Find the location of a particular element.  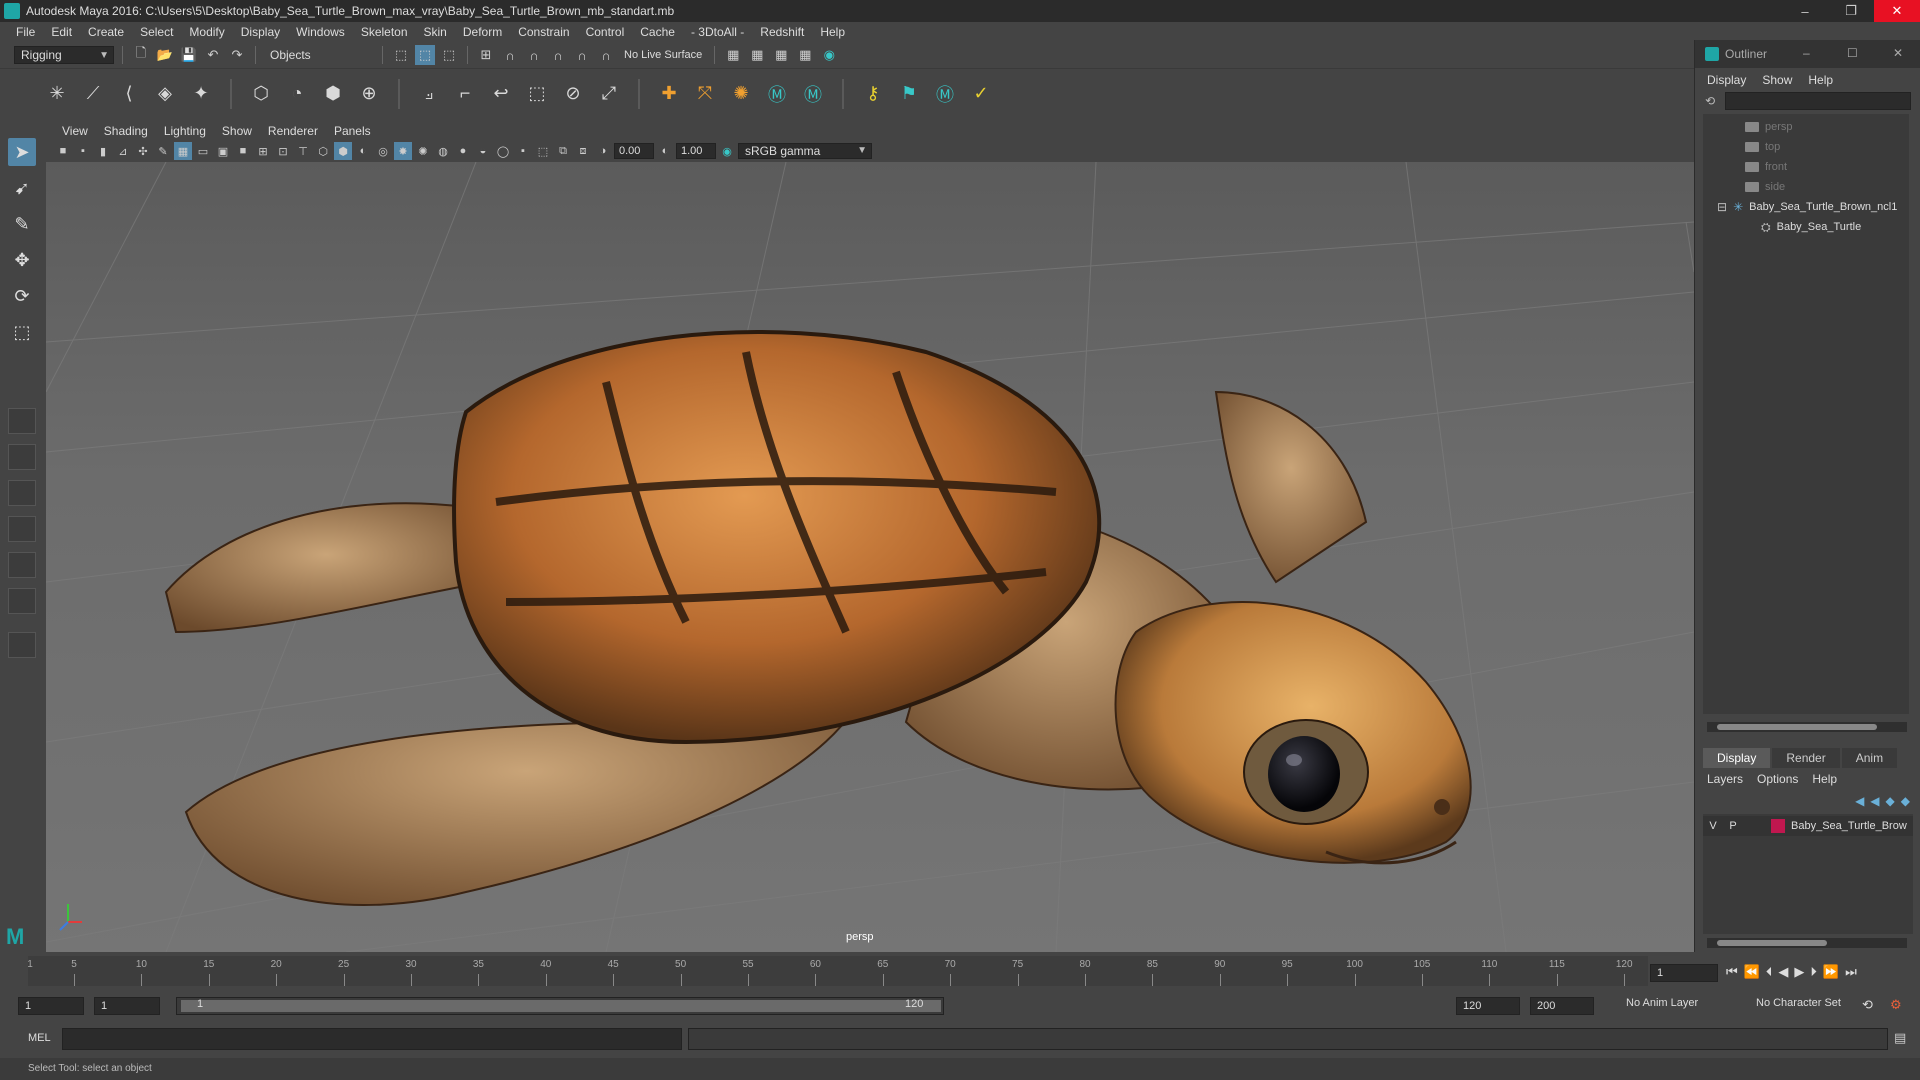

tab-display: Display is located at coordinates (1737, 758).